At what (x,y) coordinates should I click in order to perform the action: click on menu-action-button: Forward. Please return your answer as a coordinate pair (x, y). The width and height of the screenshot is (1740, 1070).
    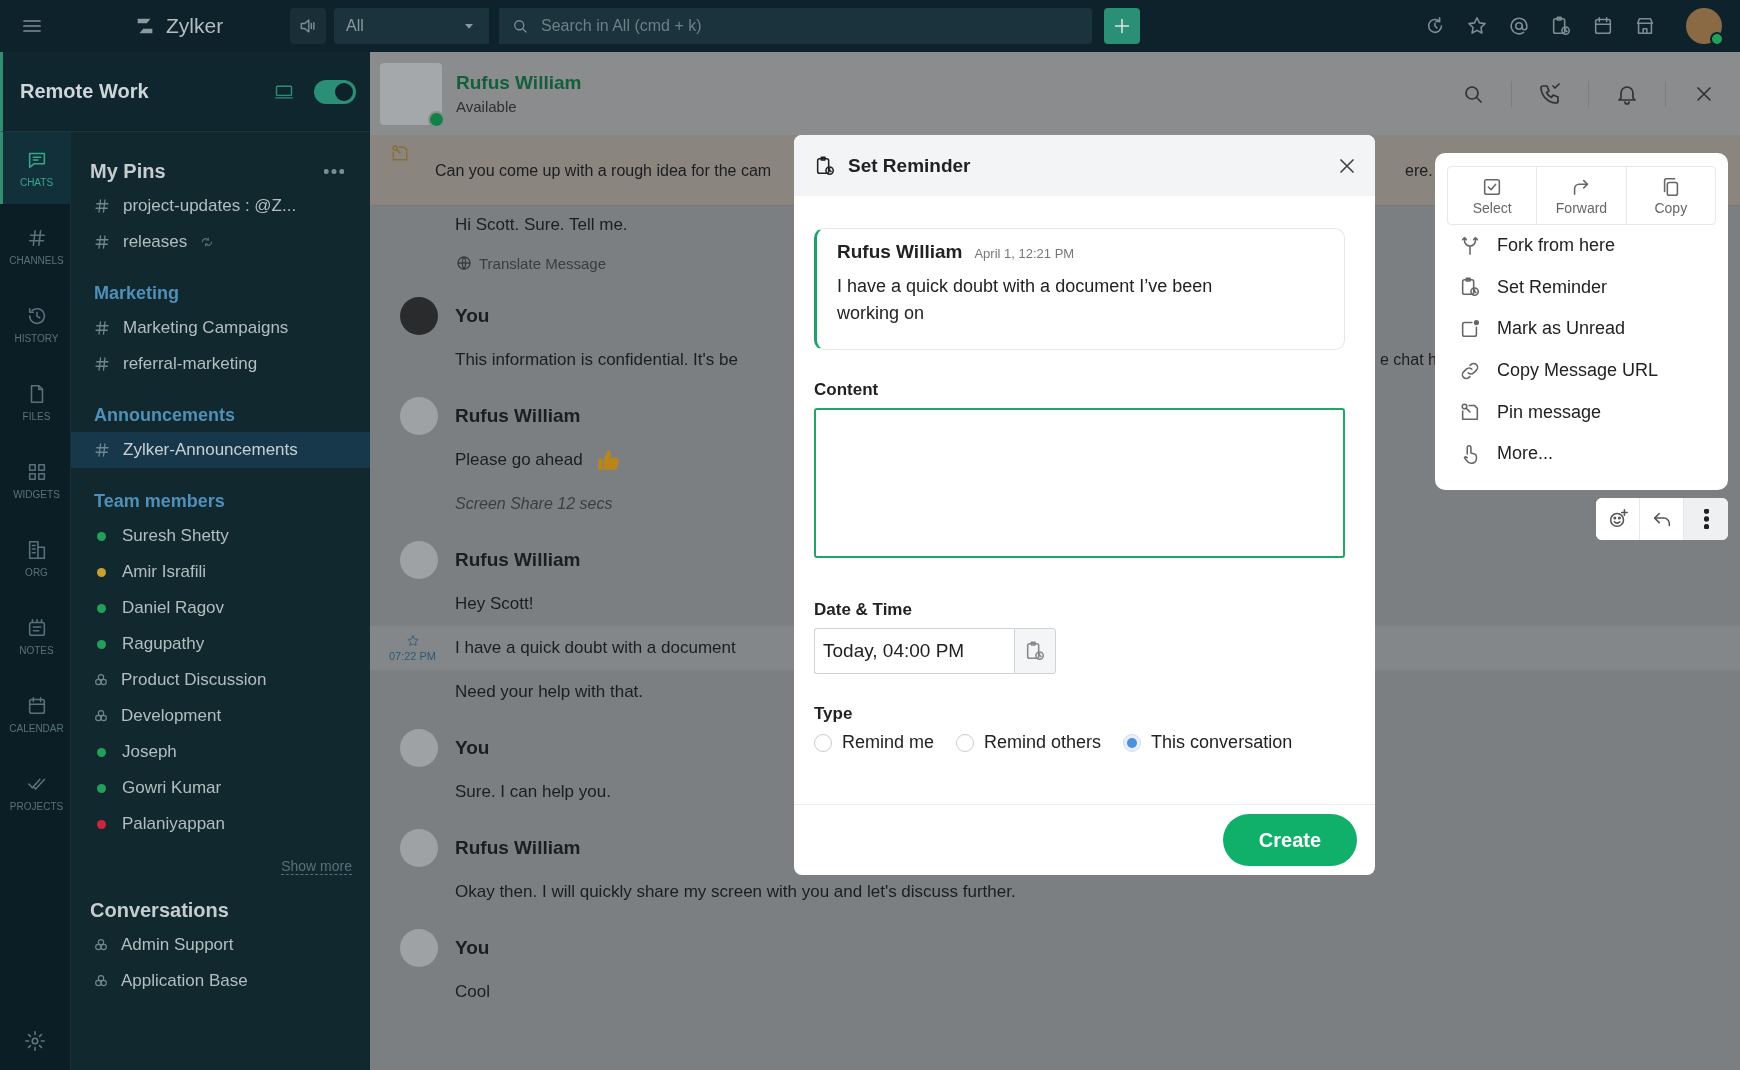
    Looking at the image, I should click on (1582, 195).